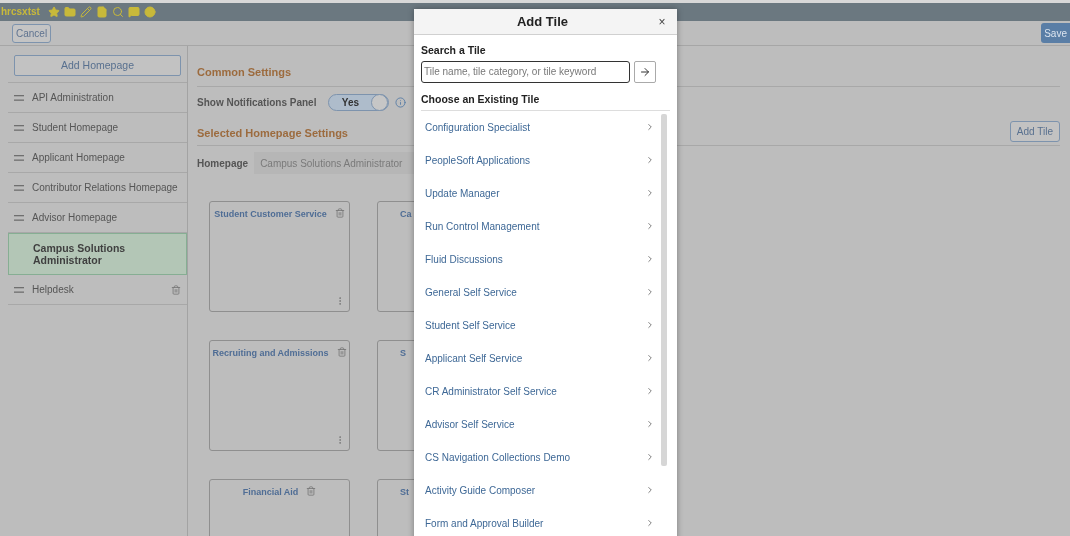  I want to click on homepage-list-item: Contributor Relations Homepage, so click(97, 188).